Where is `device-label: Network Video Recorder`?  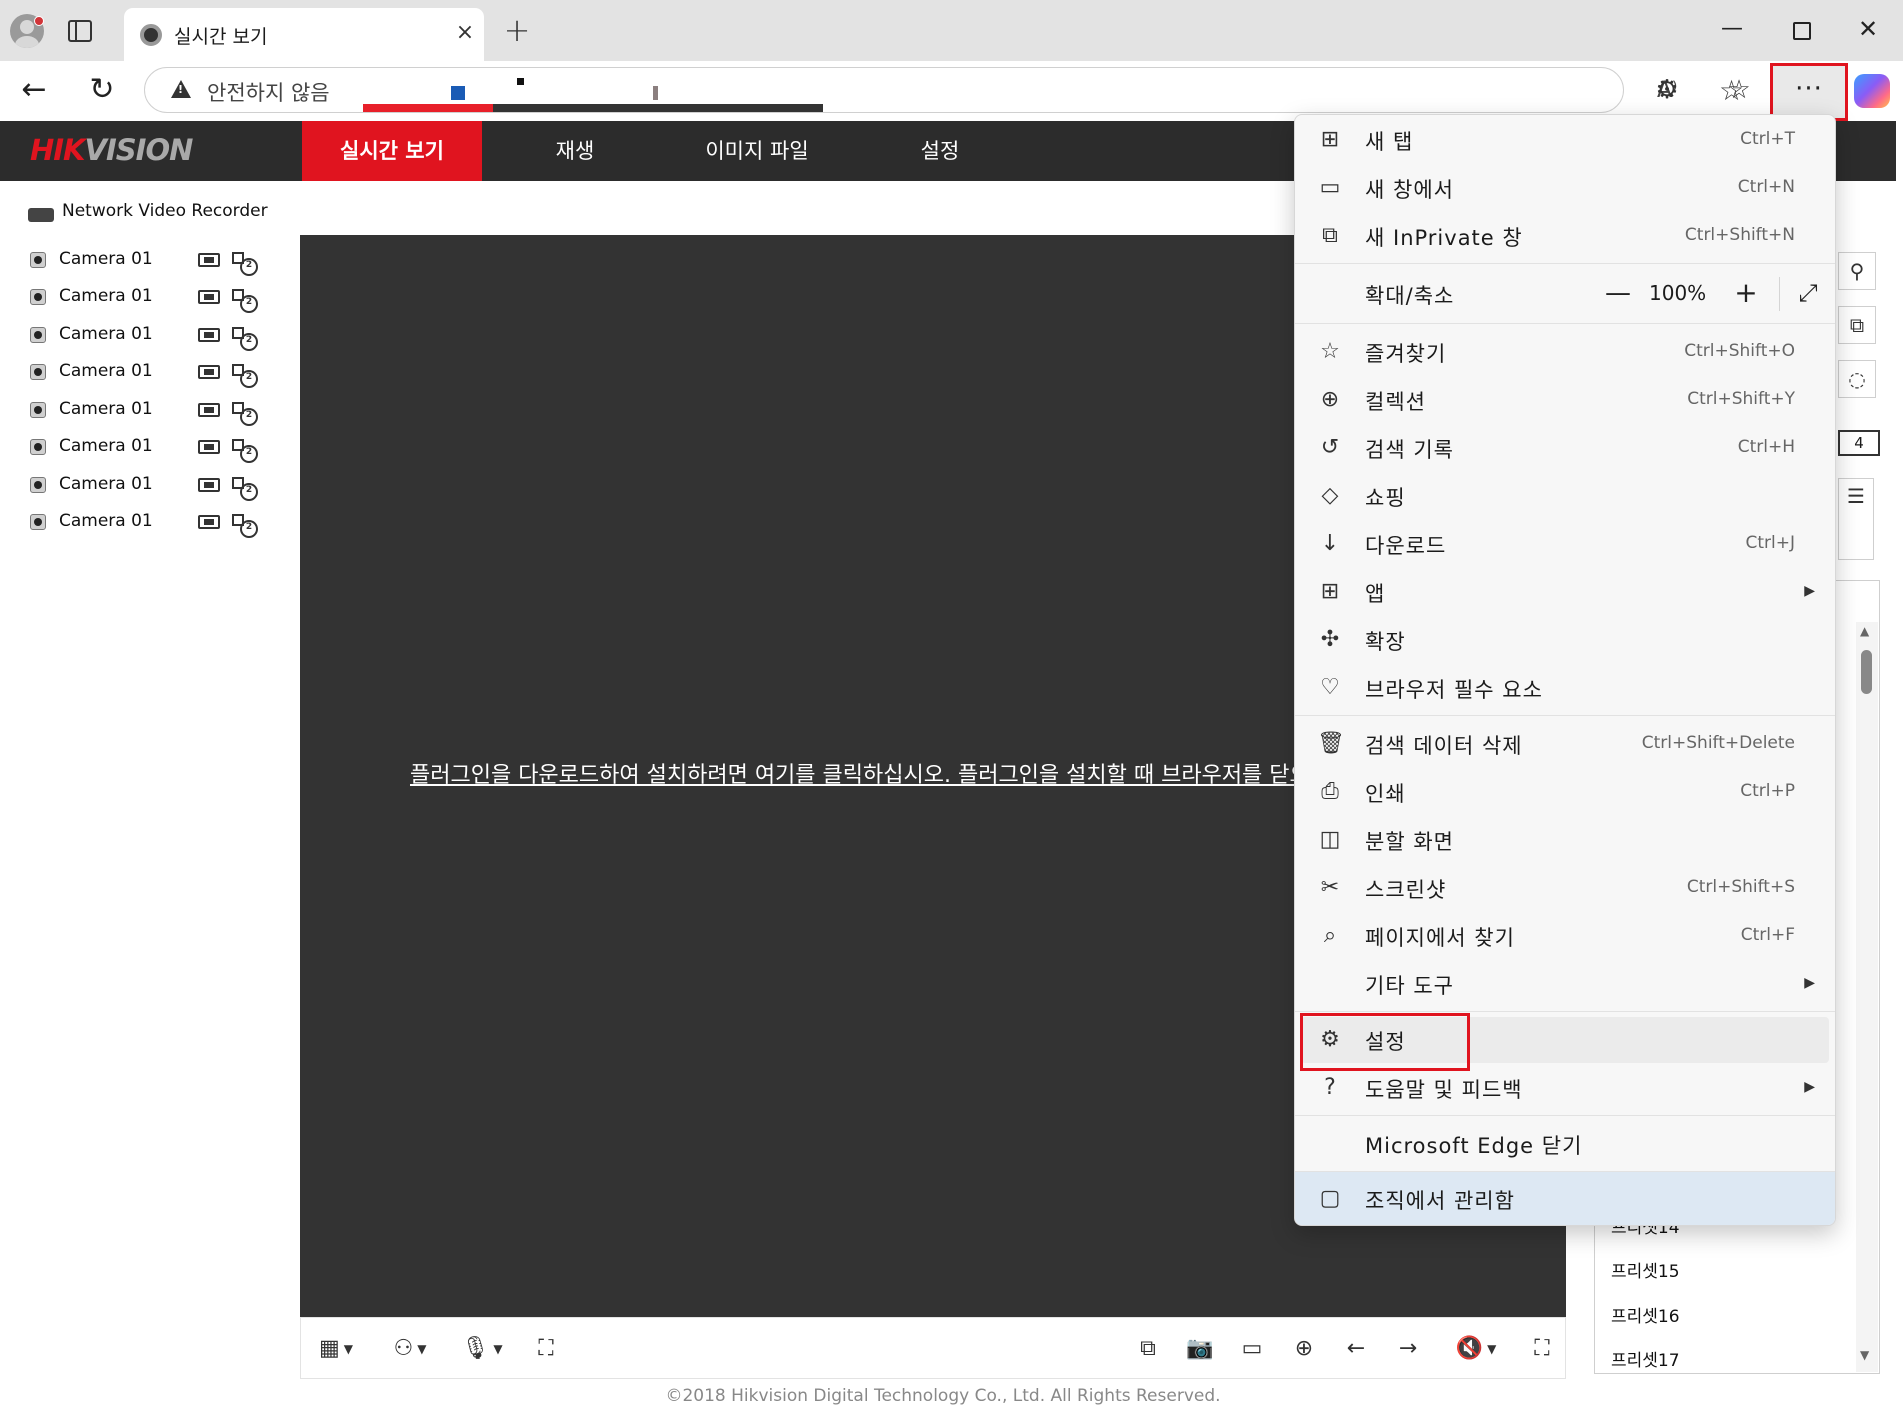 device-label: Network Video Recorder is located at coordinates (165, 211).